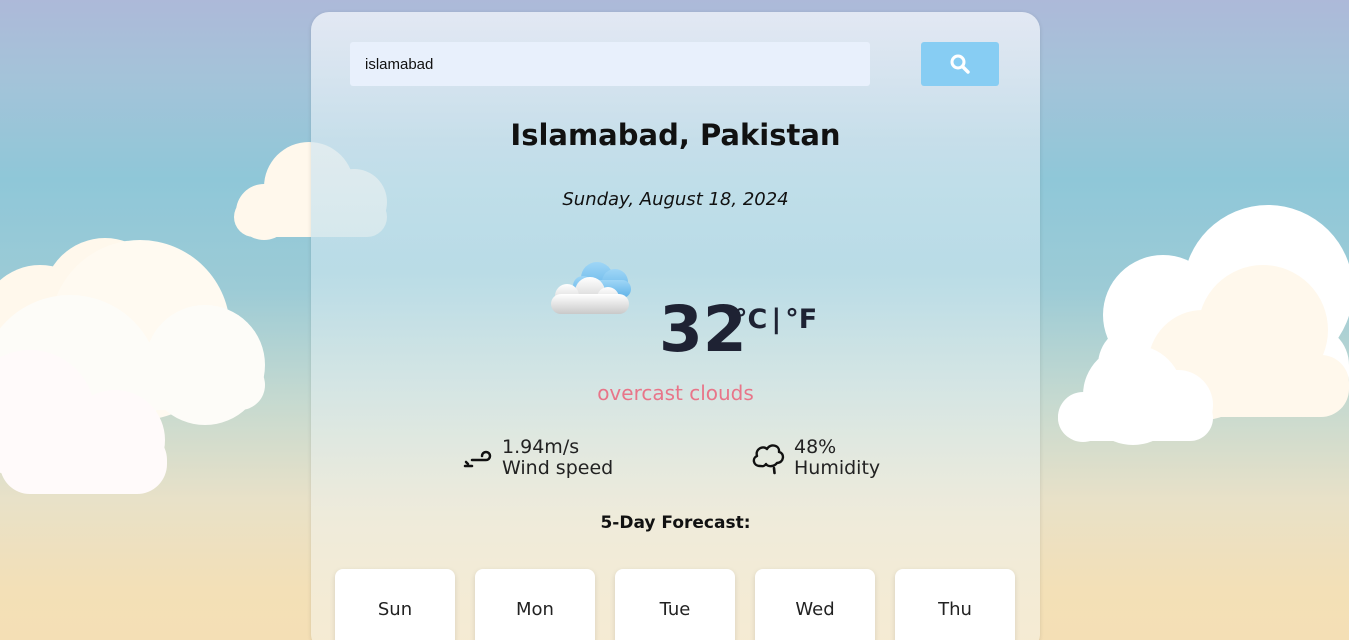 The width and height of the screenshot is (1349, 640). I want to click on current-date: Sunday, August 18, 2024, so click(675, 199).